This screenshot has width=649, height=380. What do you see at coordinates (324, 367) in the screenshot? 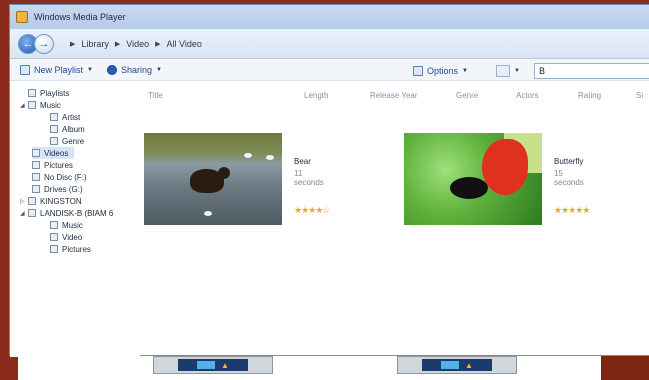
I see `desktop-background` at bounding box center [324, 367].